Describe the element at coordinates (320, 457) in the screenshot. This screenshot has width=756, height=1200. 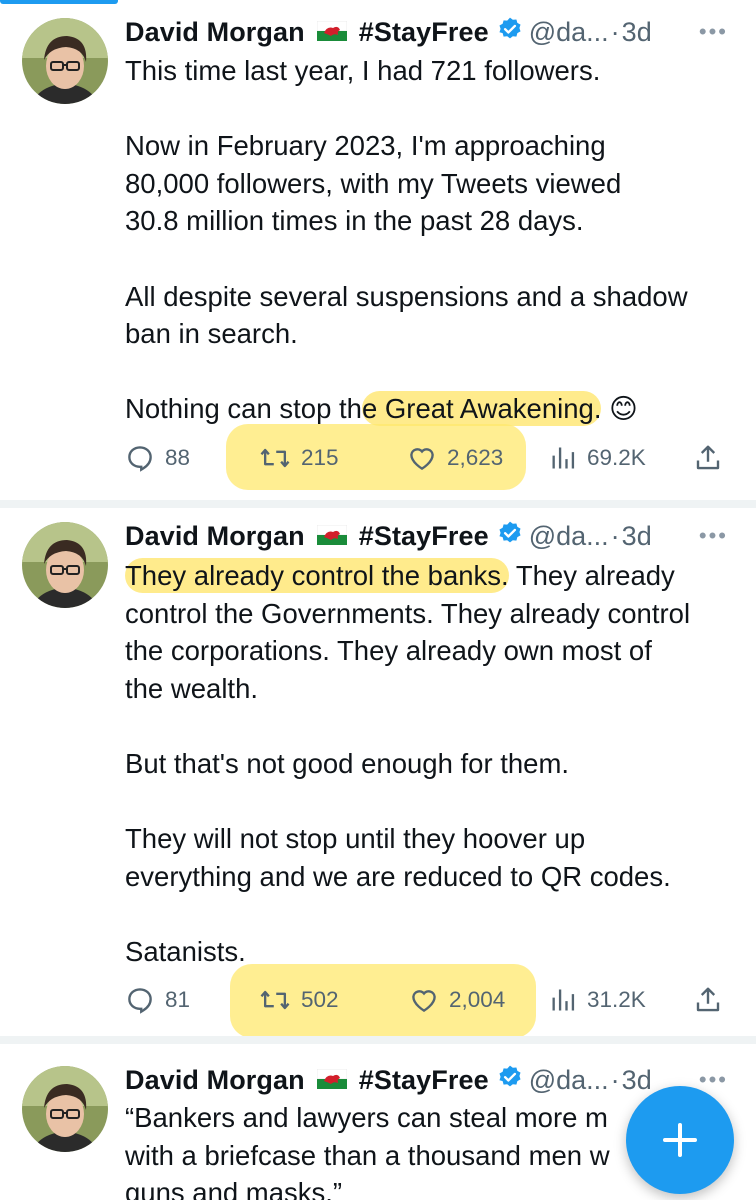
I see `retweet-count: 215` at that location.